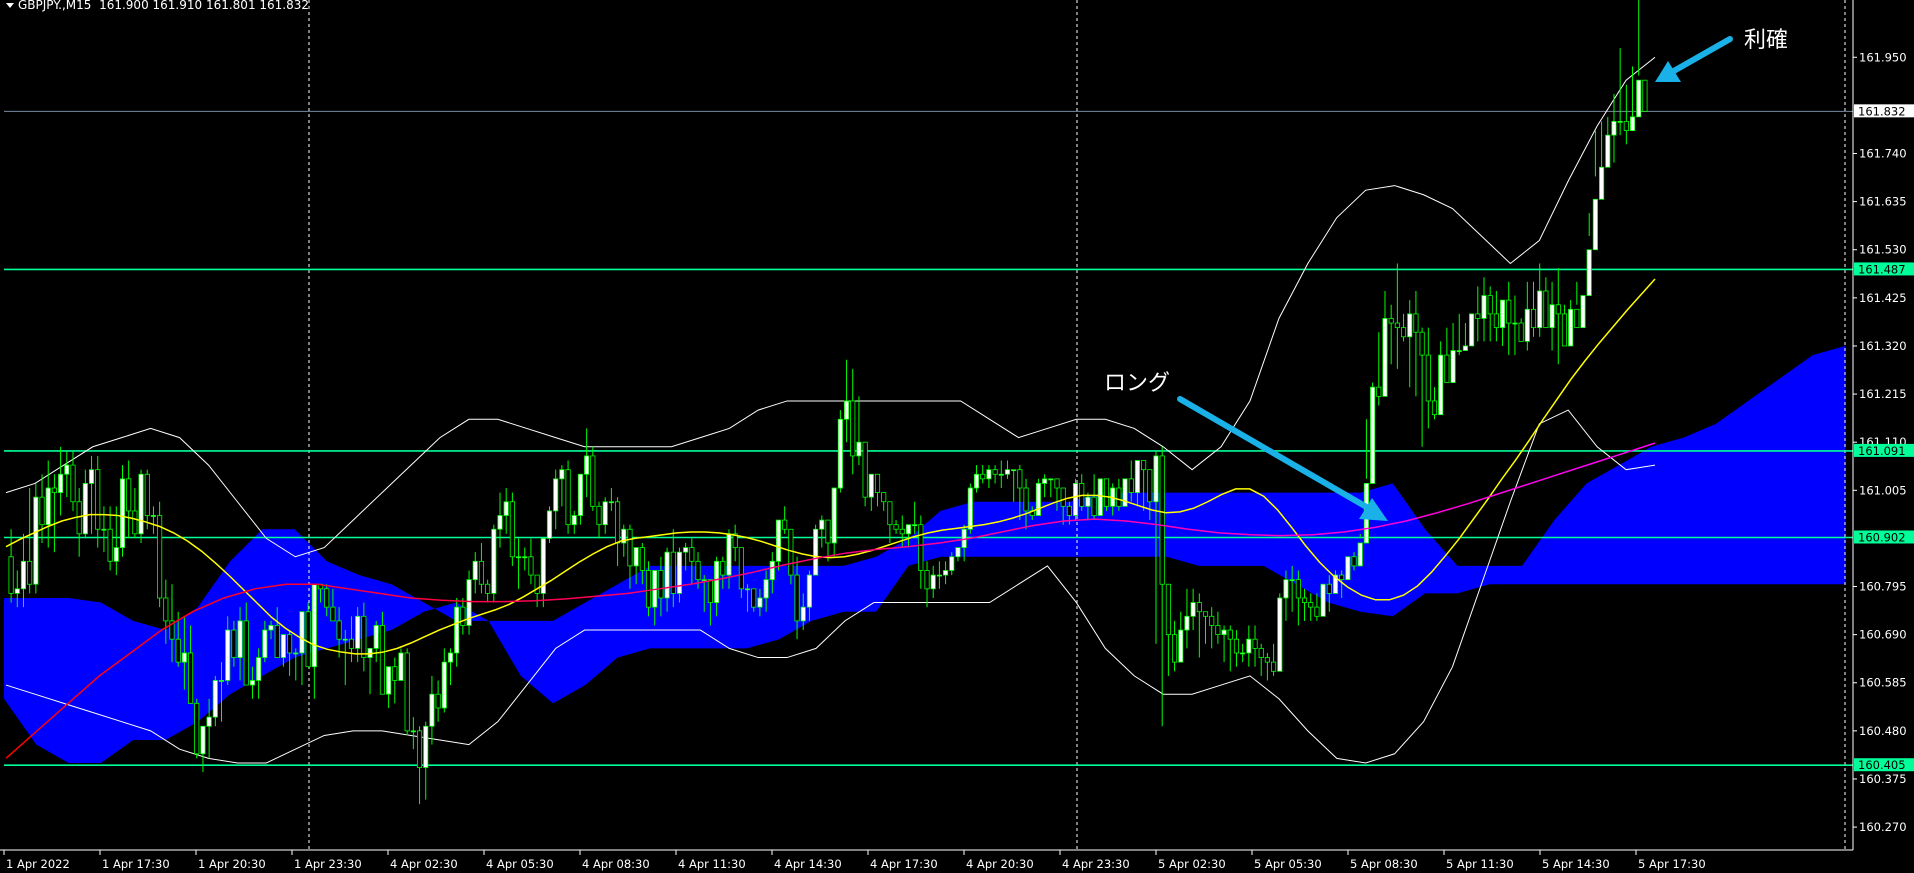 Image resolution: width=1914 pixels, height=873 pixels. What do you see at coordinates (1883, 202) in the screenshot?
I see `price-tick-label: 161.635` at bounding box center [1883, 202].